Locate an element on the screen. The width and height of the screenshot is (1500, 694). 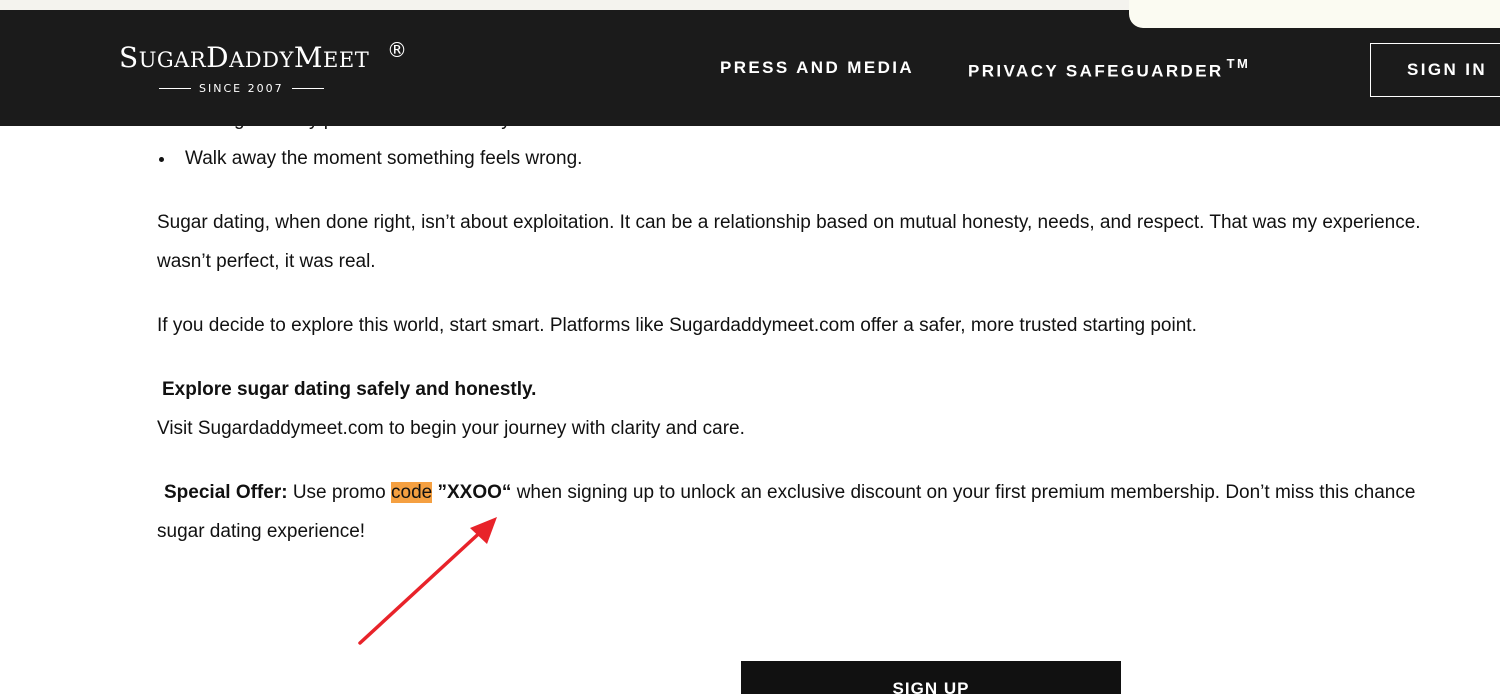
logo-tagline-text: SINCE 2007 is located at coordinates (241, 88).